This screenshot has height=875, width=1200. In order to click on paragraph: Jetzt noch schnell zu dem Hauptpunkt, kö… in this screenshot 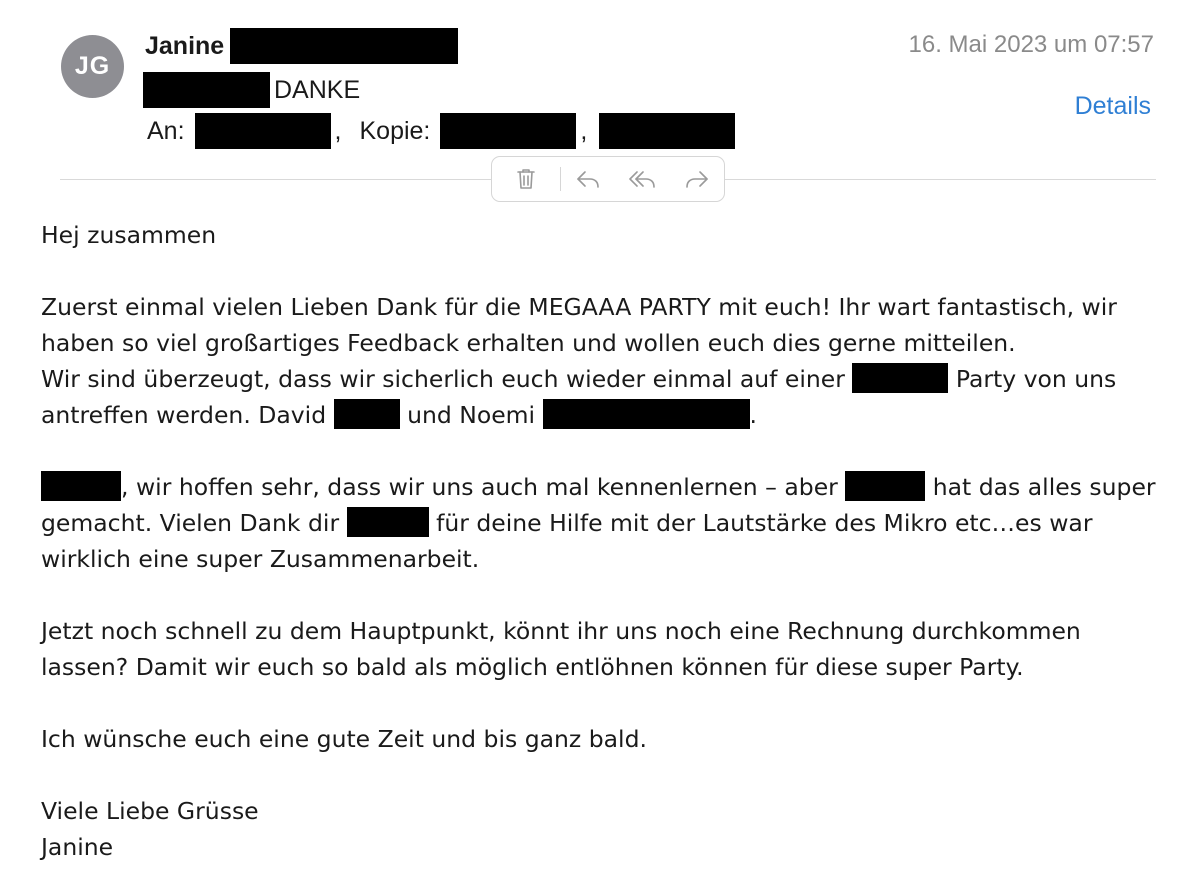, I will do `click(606, 649)`.